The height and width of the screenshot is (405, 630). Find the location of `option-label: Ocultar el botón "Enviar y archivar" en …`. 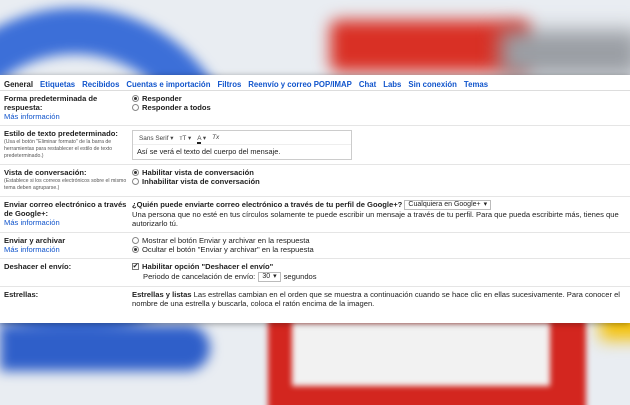

option-label: Ocultar el botón "Enviar y archivar" en … is located at coordinates (228, 249).